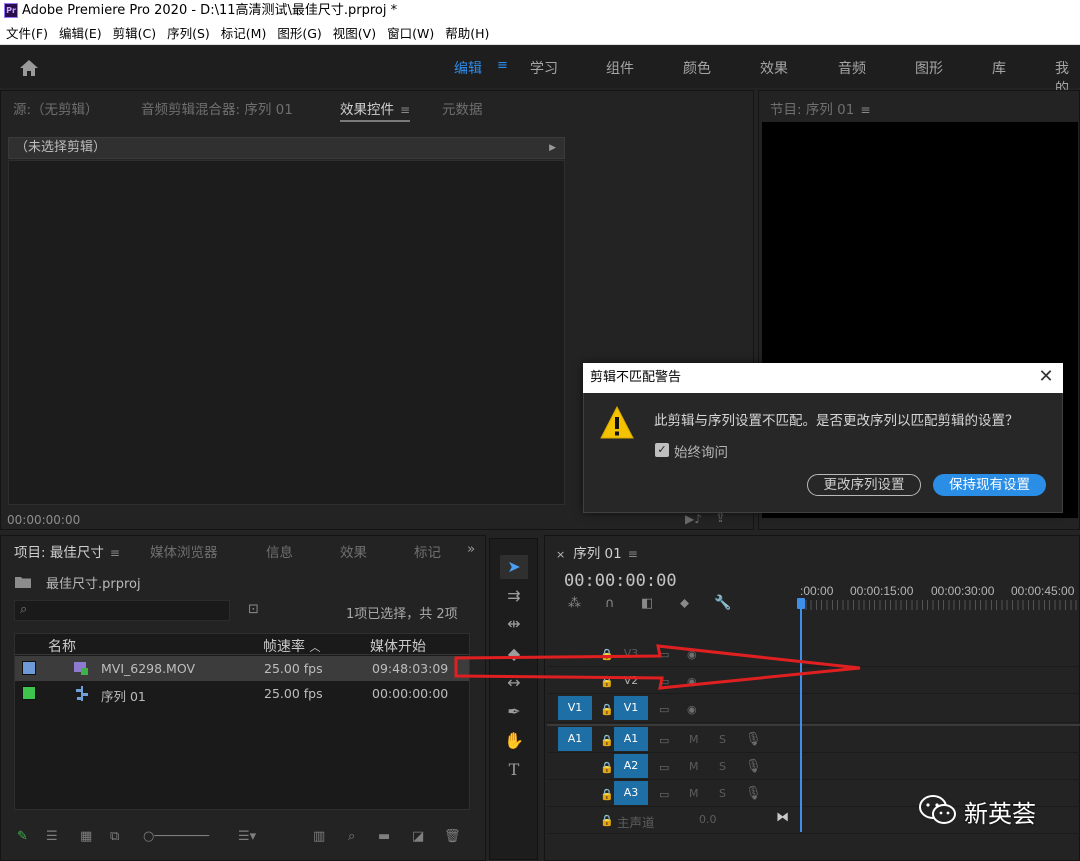 The image size is (1080, 861). What do you see at coordinates (384, 836) in the screenshot?
I see `new-bin-icon: ▬` at bounding box center [384, 836].